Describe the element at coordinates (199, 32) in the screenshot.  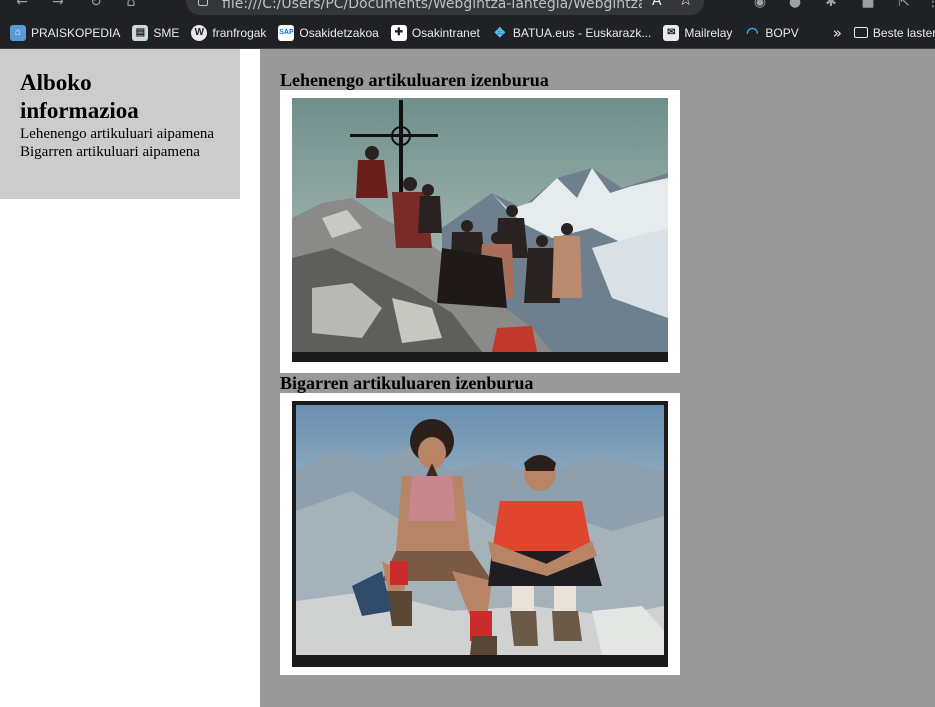
I see `wordpress-icon: W` at that location.